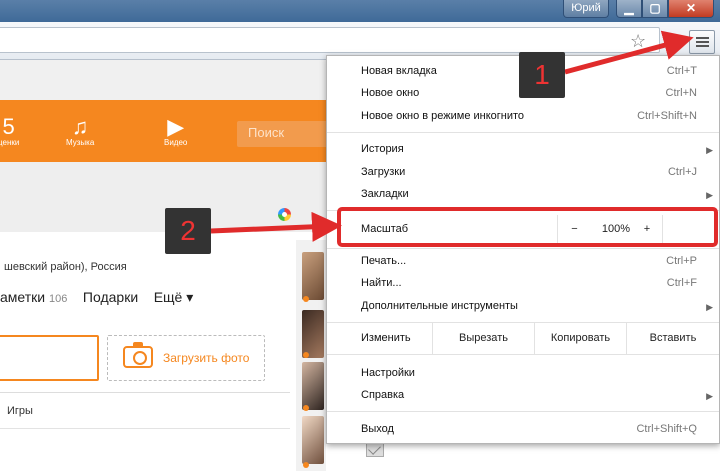 The height and width of the screenshot is (471, 720). Describe the element at coordinates (284, 214) in the screenshot. I see `color-picker-icon` at that location.